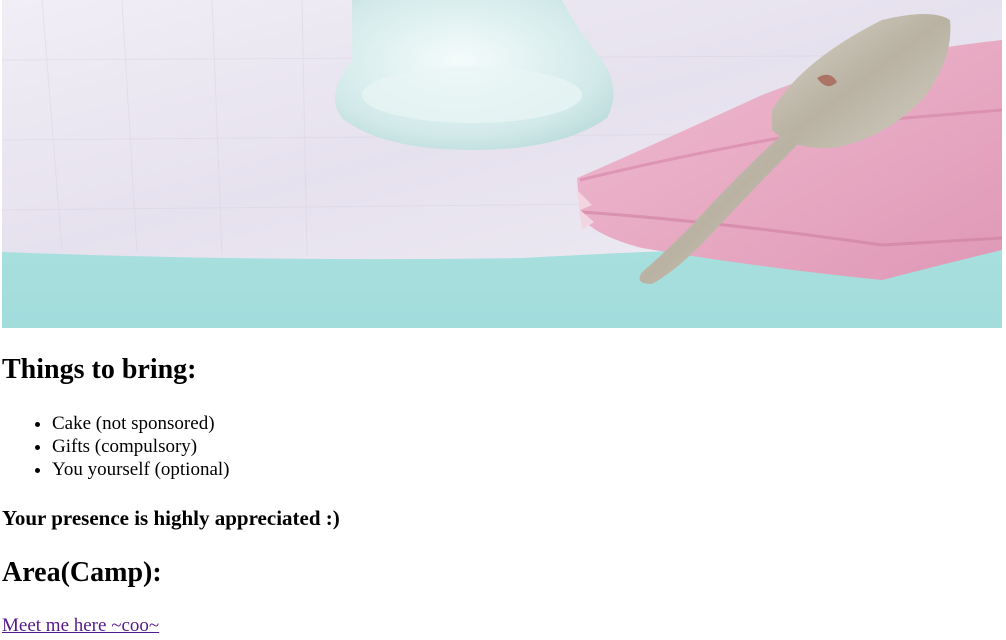 This screenshot has width=1006, height=640. What do you see at coordinates (171, 518) in the screenshot?
I see `presence-note: Your presence is highly appreciated :)` at bounding box center [171, 518].